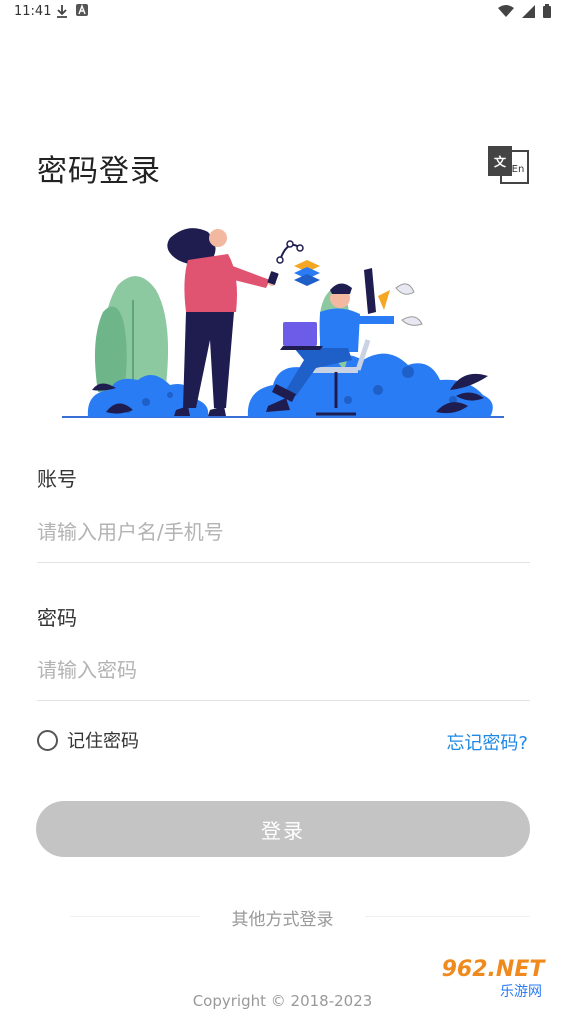  I want to click on translate-icon: 文 En, so click(508, 165).